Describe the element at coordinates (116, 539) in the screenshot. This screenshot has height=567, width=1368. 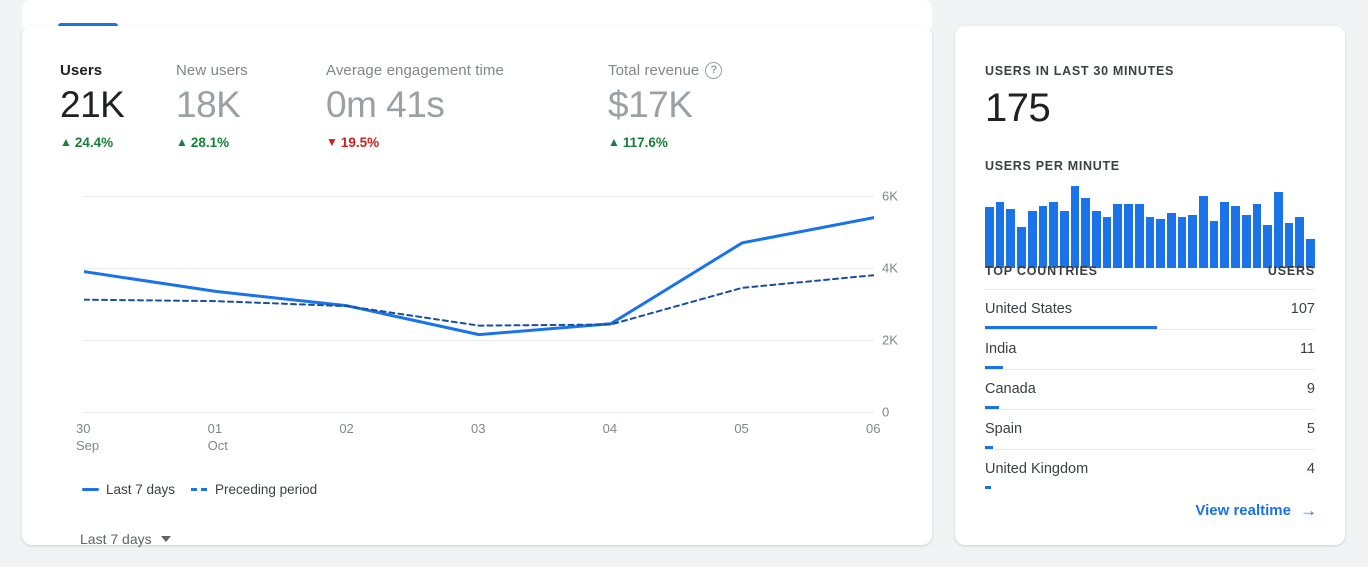
I see `date-range-label: Last 7 days` at that location.